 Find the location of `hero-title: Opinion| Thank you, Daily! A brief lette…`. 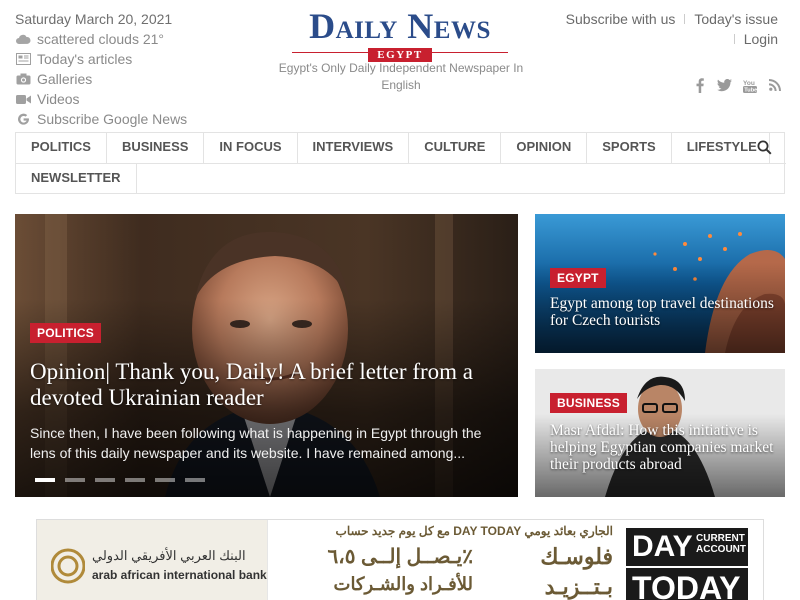

hero-title: Opinion| Thank you, Daily! A brief lette… is located at coordinates (270, 385).